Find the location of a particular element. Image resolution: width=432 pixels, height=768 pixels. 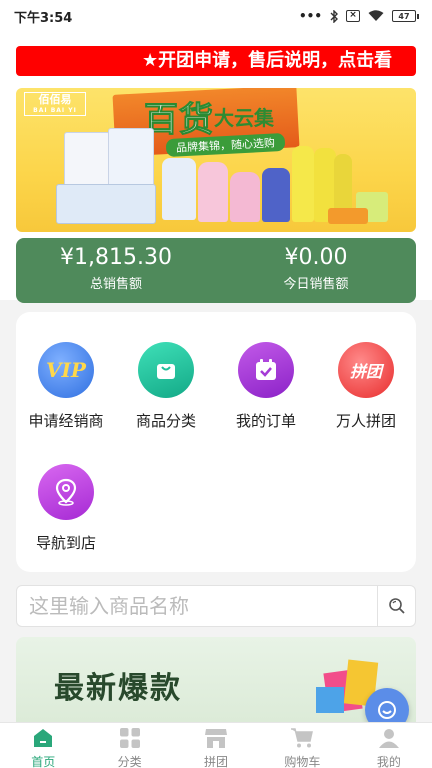

sales-summary-card: ¥1,815.30 总销售额 ¥0.00 今日销售额 is located at coordinates (216, 270).